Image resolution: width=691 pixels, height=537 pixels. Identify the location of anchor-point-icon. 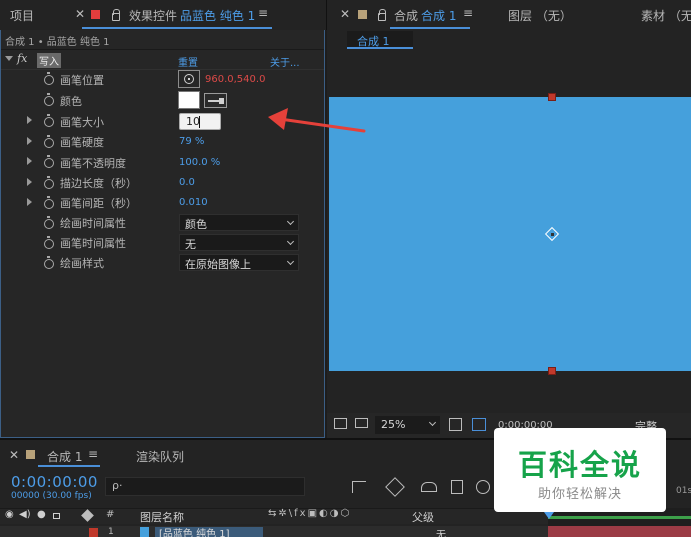
(552, 234).